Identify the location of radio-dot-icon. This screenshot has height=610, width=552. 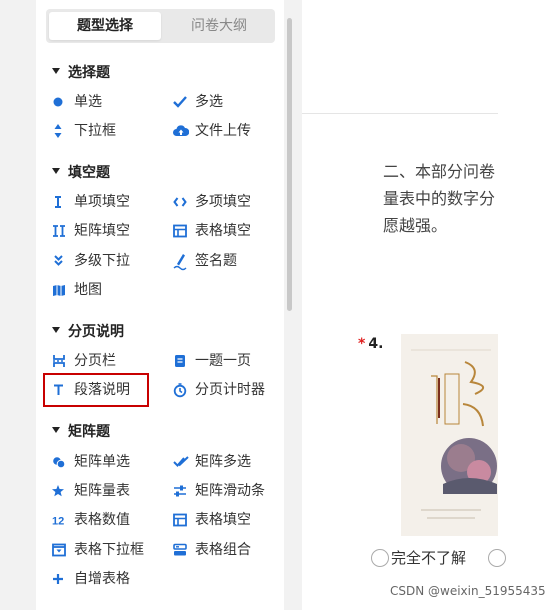
(59, 102).